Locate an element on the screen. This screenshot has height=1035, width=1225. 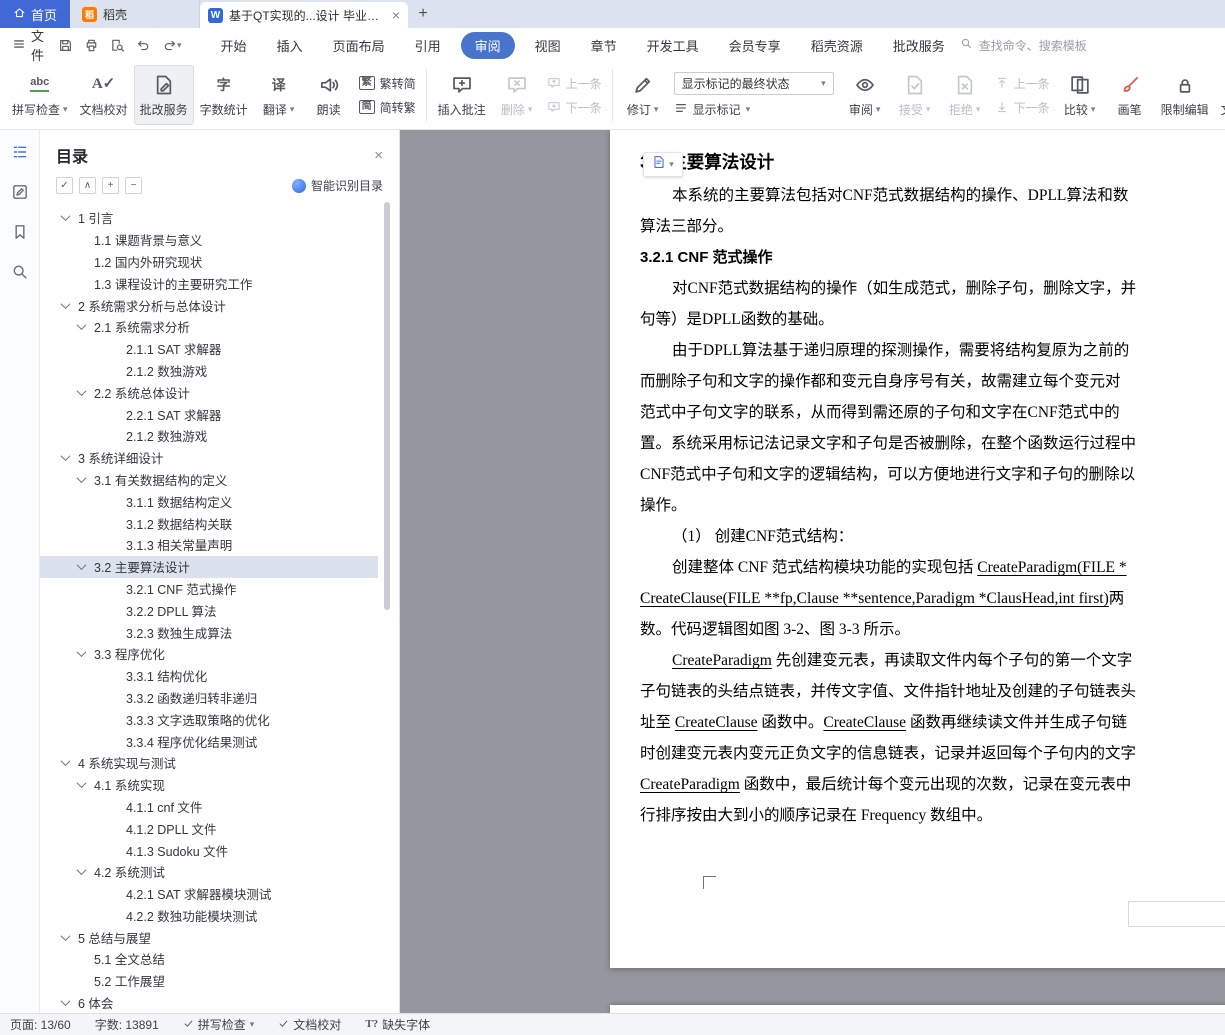
toc-item-4.1.2: 4.1.2 DPLL 文件 is located at coordinates (209, 828).